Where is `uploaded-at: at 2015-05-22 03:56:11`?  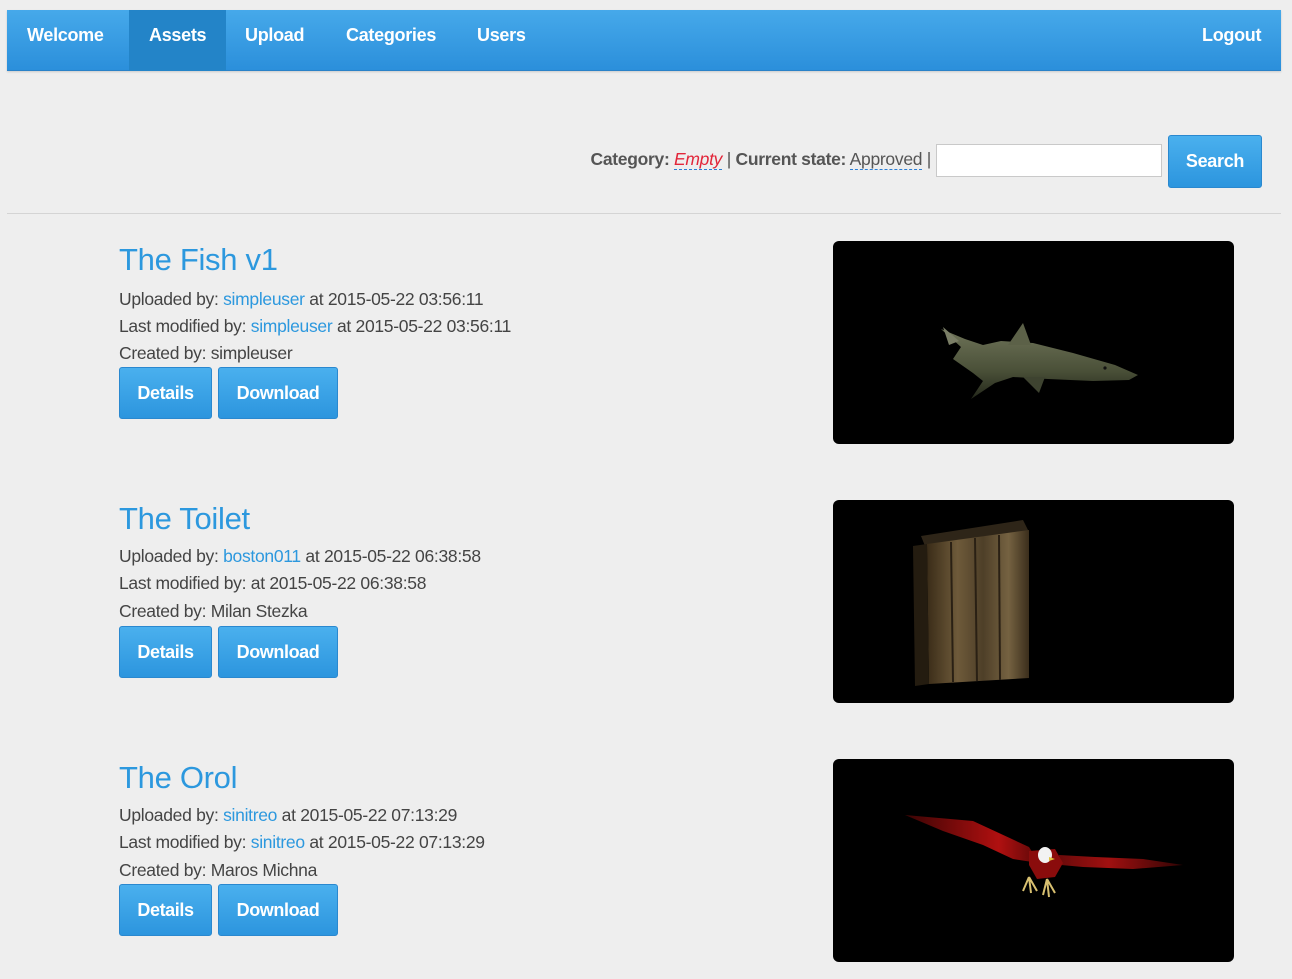 uploaded-at: at 2015-05-22 03:56:11 is located at coordinates (396, 299).